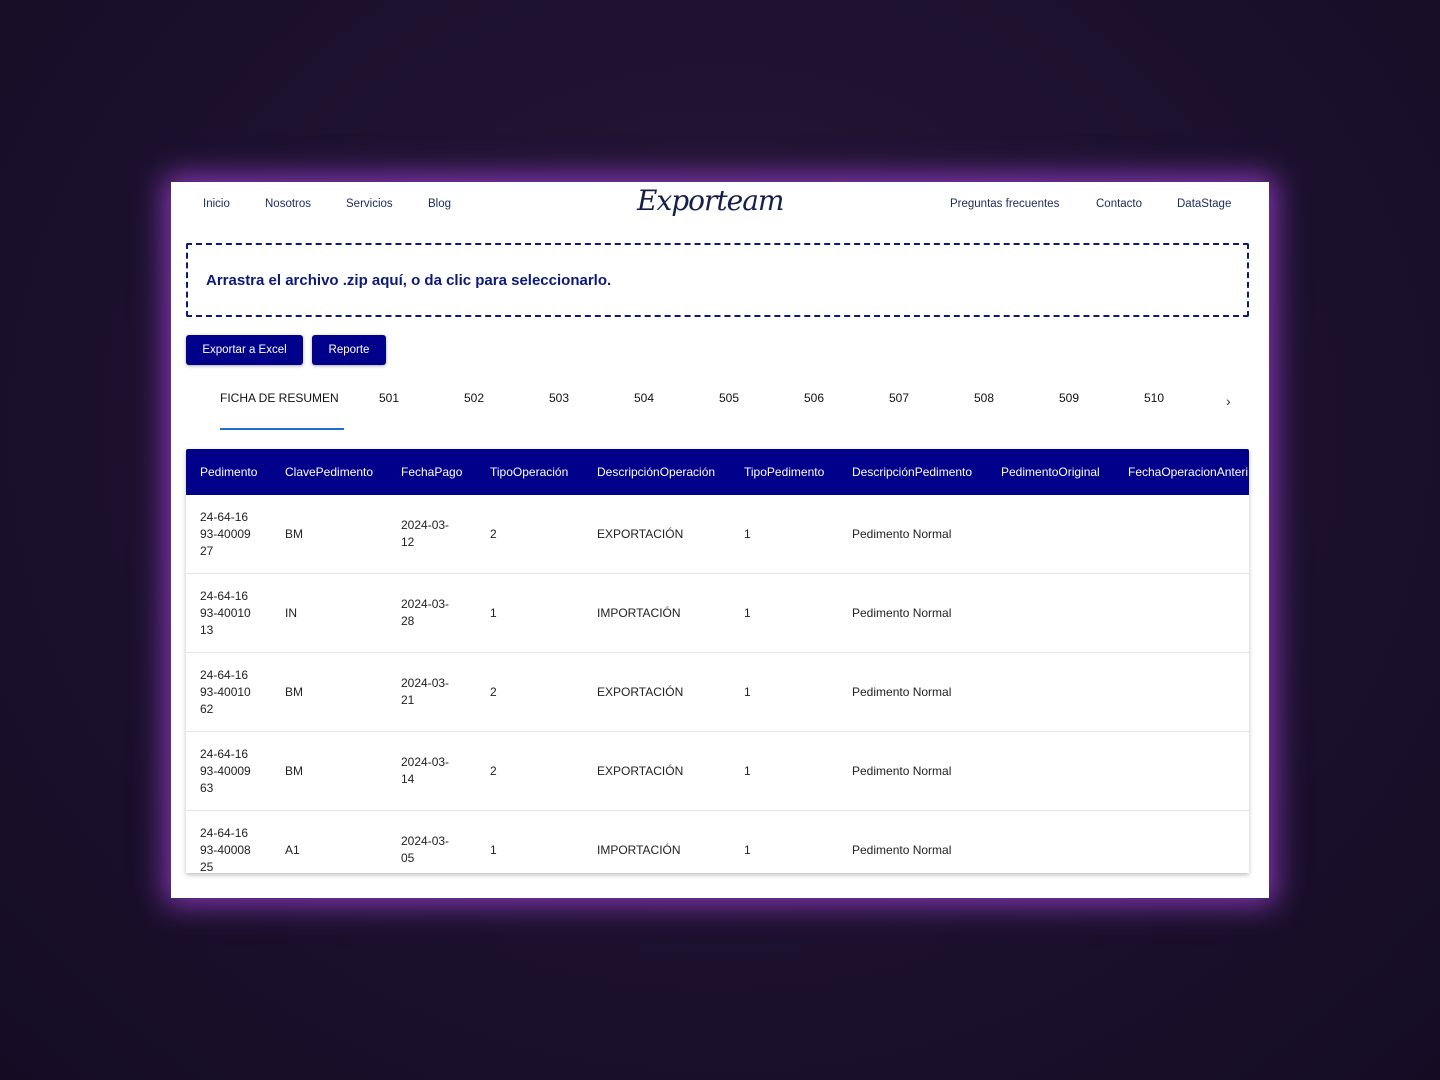  What do you see at coordinates (431, 472) in the screenshot?
I see `column-header-fecha-pago: FechaPago` at bounding box center [431, 472].